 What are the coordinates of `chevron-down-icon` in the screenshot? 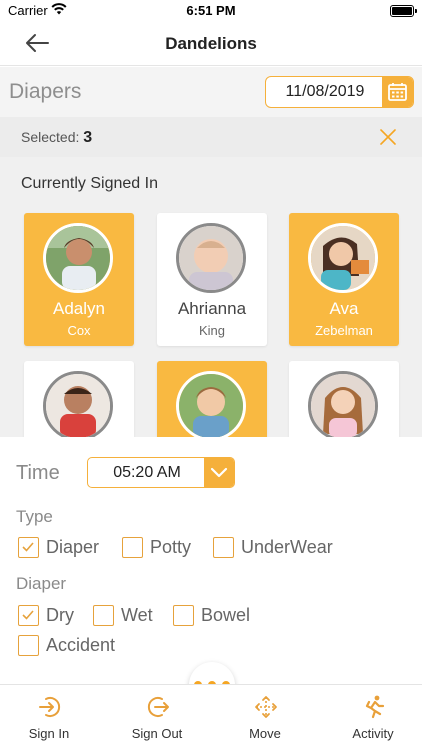 It's located at (219, 472).